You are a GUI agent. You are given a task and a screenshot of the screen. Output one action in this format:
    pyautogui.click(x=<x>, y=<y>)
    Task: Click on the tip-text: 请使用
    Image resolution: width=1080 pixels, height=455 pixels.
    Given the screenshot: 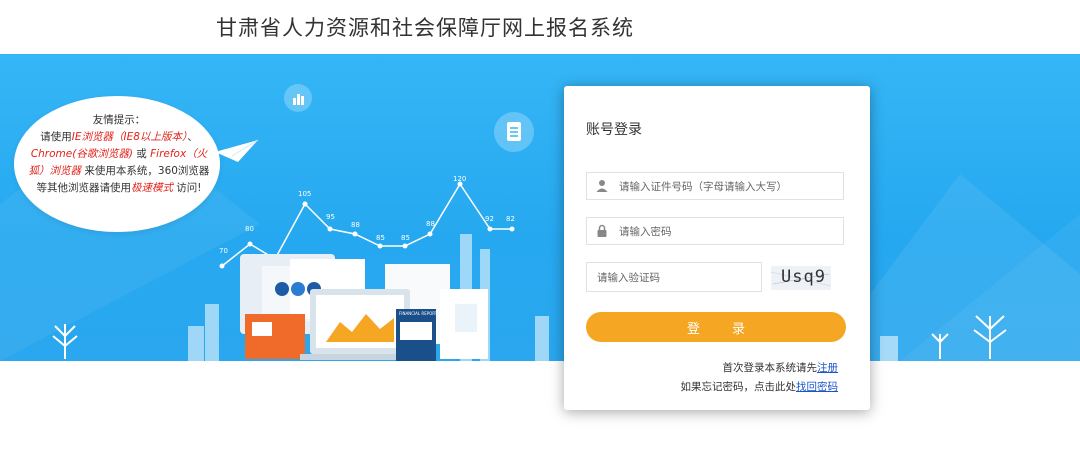 What is the action you would take?
    pyautogui.click(x=56, y=137)
    